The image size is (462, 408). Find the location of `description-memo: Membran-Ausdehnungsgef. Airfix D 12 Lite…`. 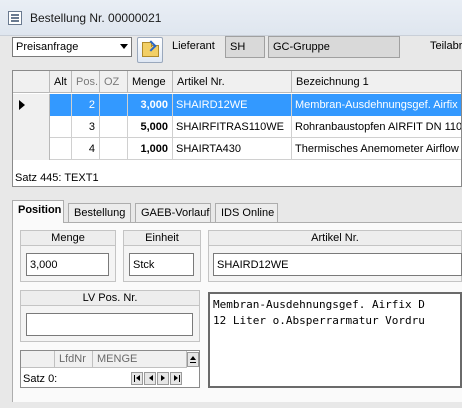

description-memo: Membran-Ausdehnungsgef. Airfix D 12 Lite… is located at coordinates (335, 340).